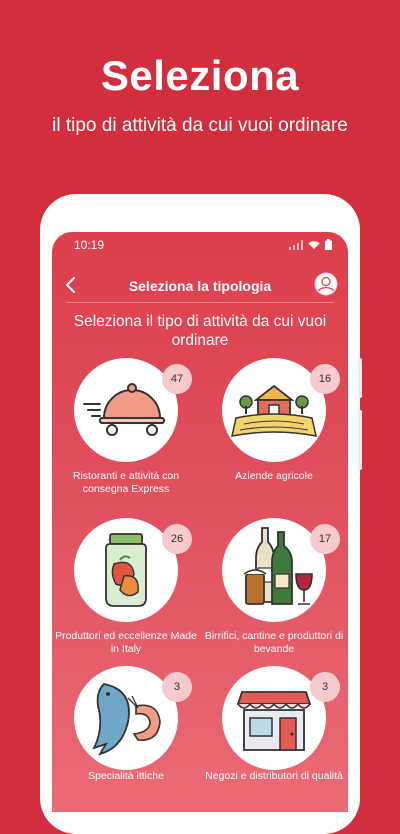  Describe the element at coordinates (122, 736) in the screenshot. I see `category-card-seafood: 3 Specialità ittiche` at that location.